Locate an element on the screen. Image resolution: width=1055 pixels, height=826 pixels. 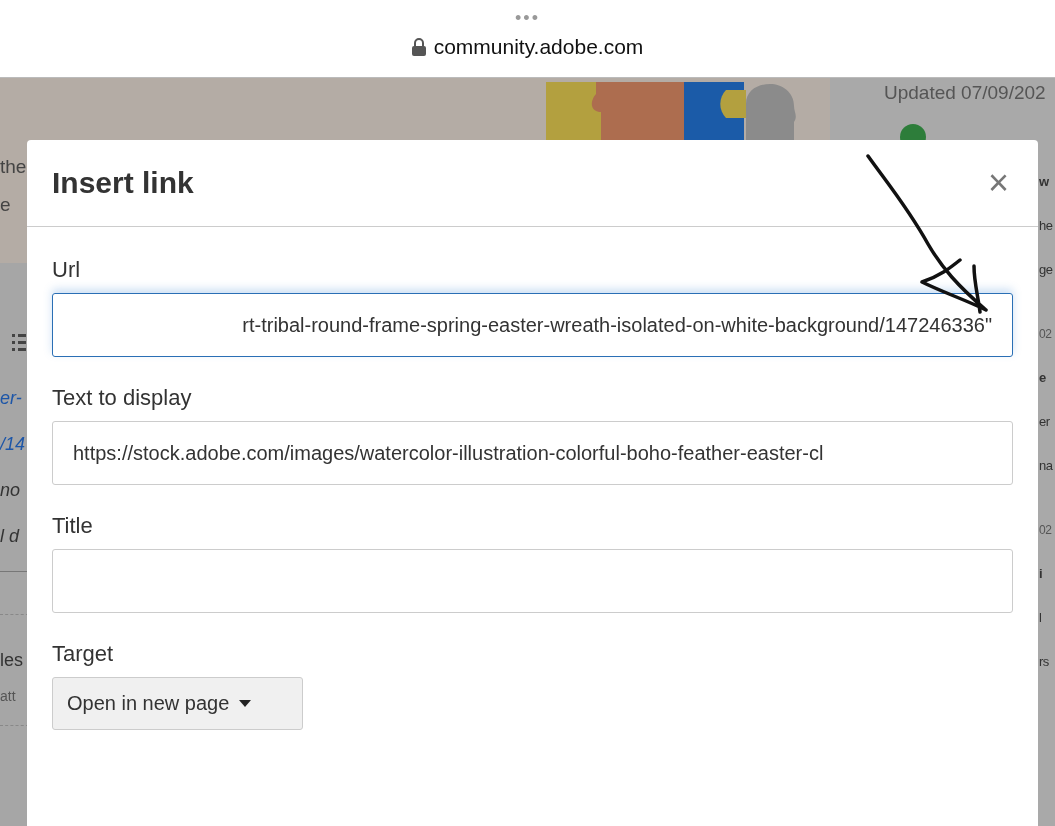
post-text: l is located at coordinates (1040, 618).